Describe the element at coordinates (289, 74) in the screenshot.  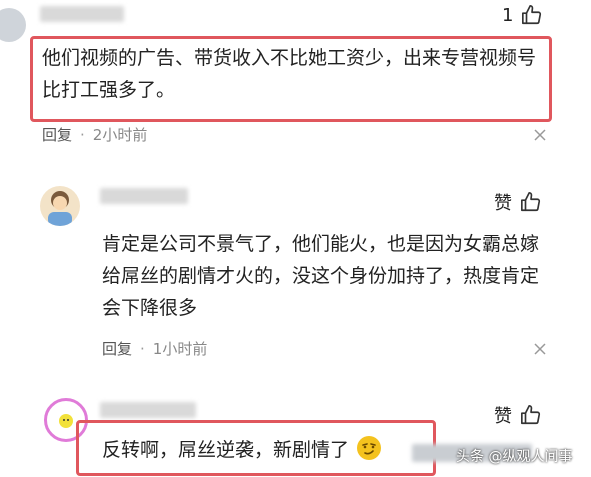
I see `comment-text: 他们视频的广告、带货收入不比她工资少，出来专营视频号比打工强多了。` at that location.